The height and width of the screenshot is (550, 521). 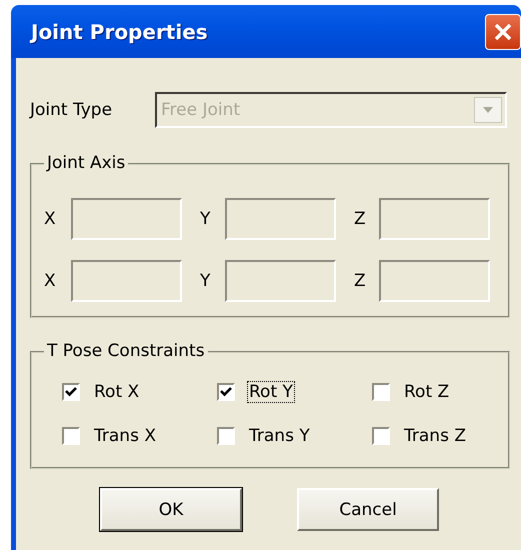 What do you see at coordinates (503, 32) in the screenshot?
I see `close-button` at bounding box center [503, 32].